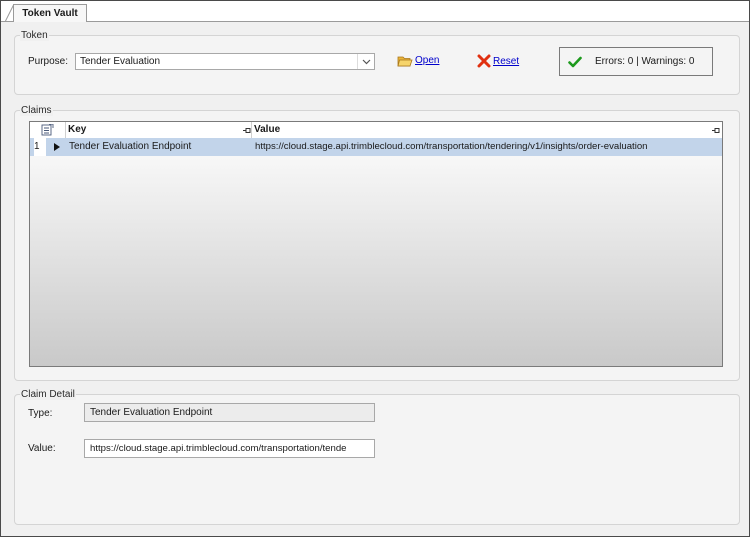 The width and height of the screenshot is (750, 537). What do you see at coordinates (229, 412) in the screenshot?
I see `type-field: Tender Evaluation Endpoint` at bounding box center [229, 412].